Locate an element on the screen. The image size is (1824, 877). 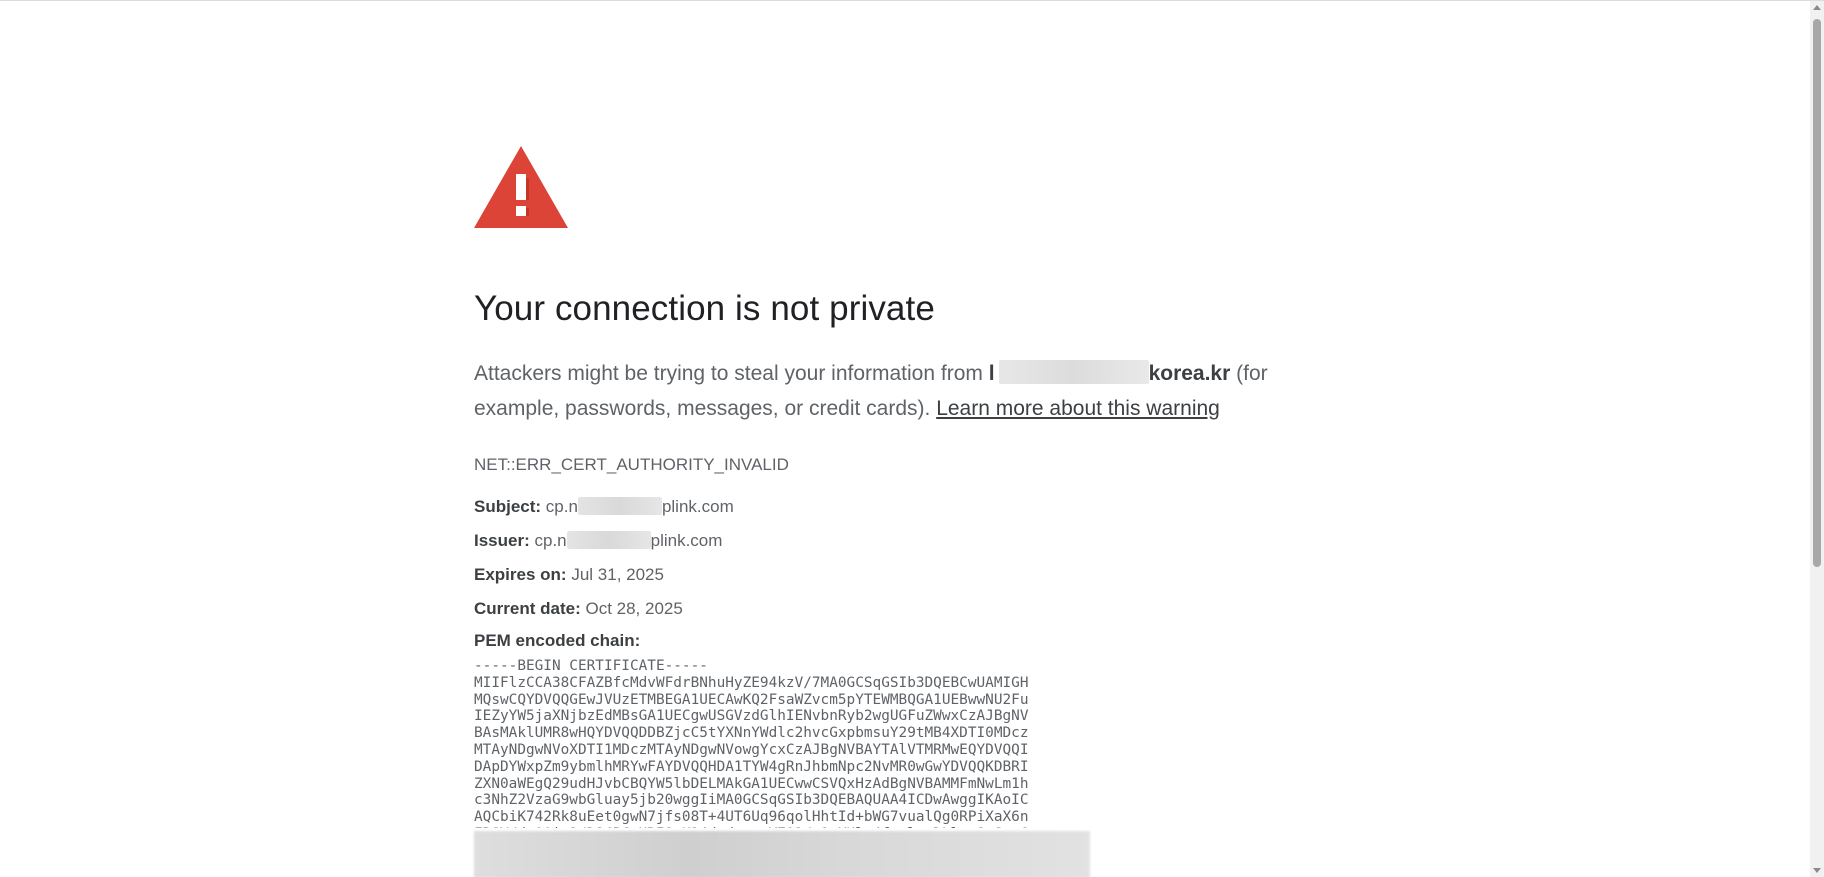
page-title: Your connection is not private is located at coordinates (704, 308).